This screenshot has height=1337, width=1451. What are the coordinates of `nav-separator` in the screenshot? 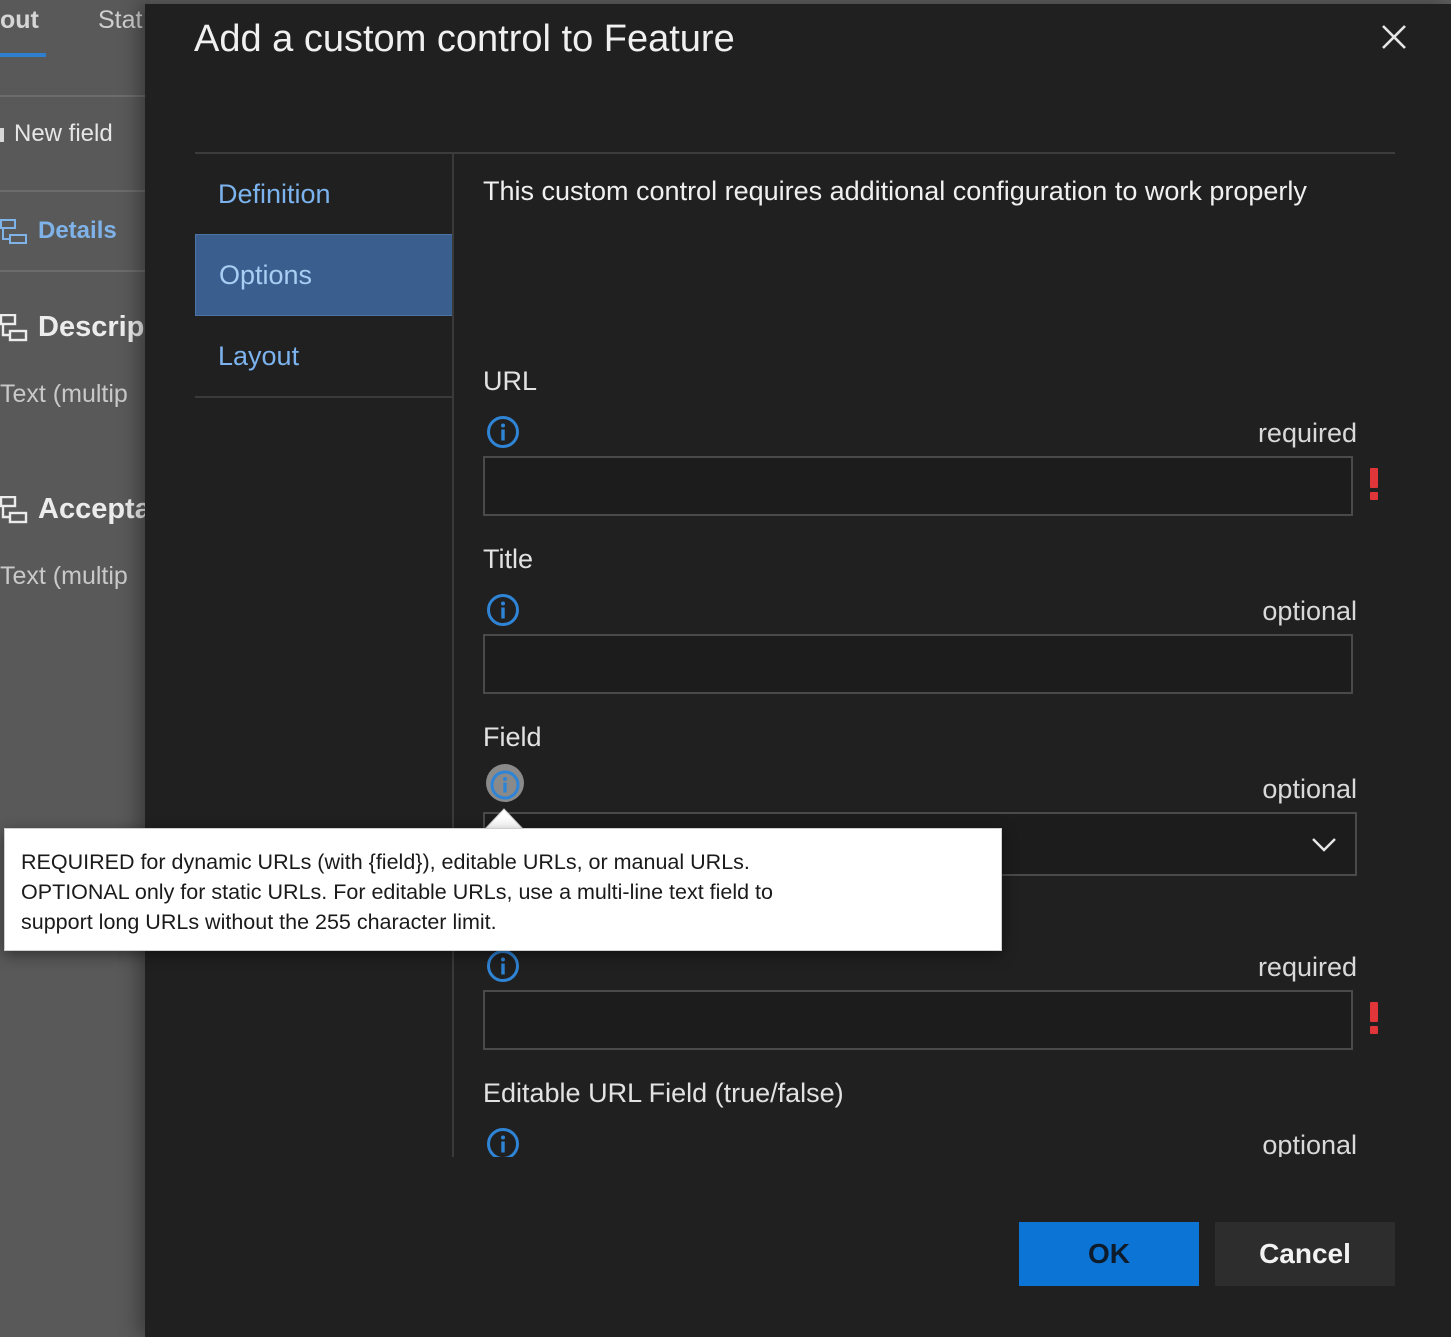 It's located at (453, 655).